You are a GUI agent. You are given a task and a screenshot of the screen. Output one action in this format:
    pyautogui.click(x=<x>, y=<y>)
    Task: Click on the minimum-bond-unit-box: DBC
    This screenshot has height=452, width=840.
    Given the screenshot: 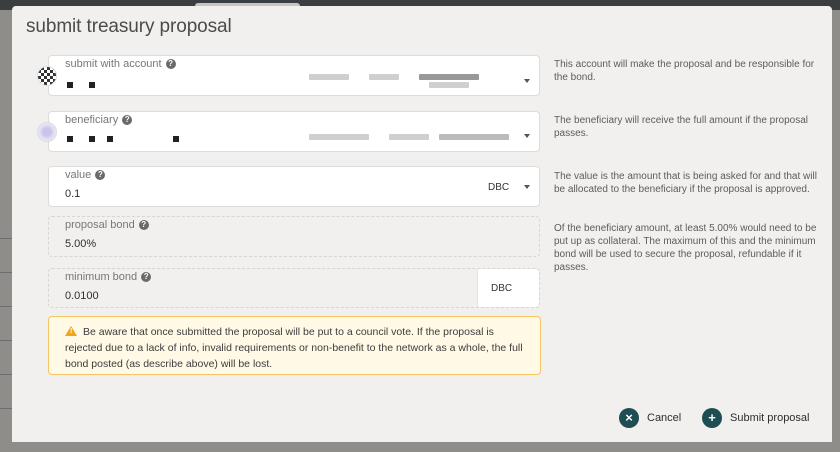 What is the action you would take?
    pyautogui.click(x=508, y=288)
    